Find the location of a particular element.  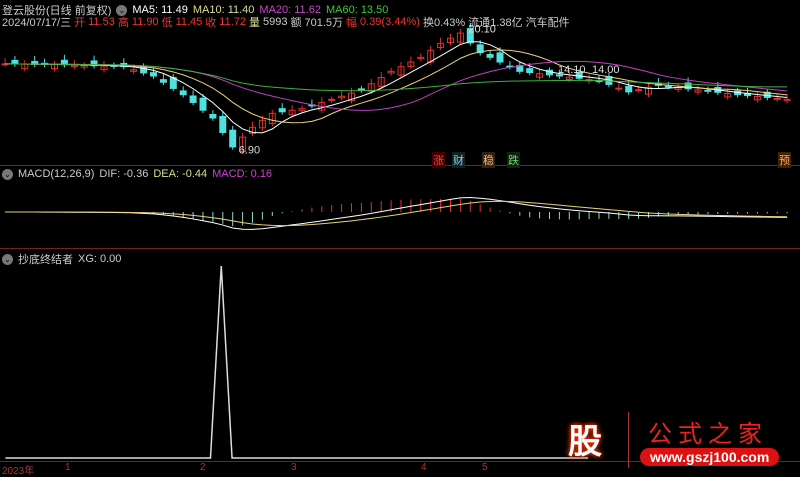

axis-label: 5 is located at coordinates (485, 467).